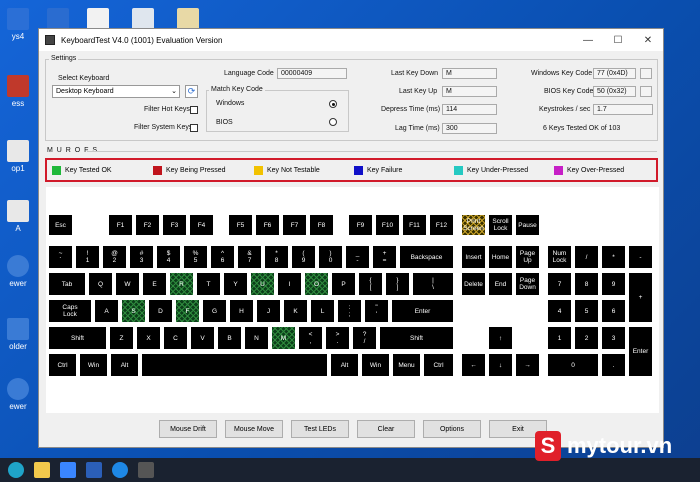  What do you see at coordinates (154, 284) in the screenshot?
I see `key-e: E` at bounding box center [154, 284].